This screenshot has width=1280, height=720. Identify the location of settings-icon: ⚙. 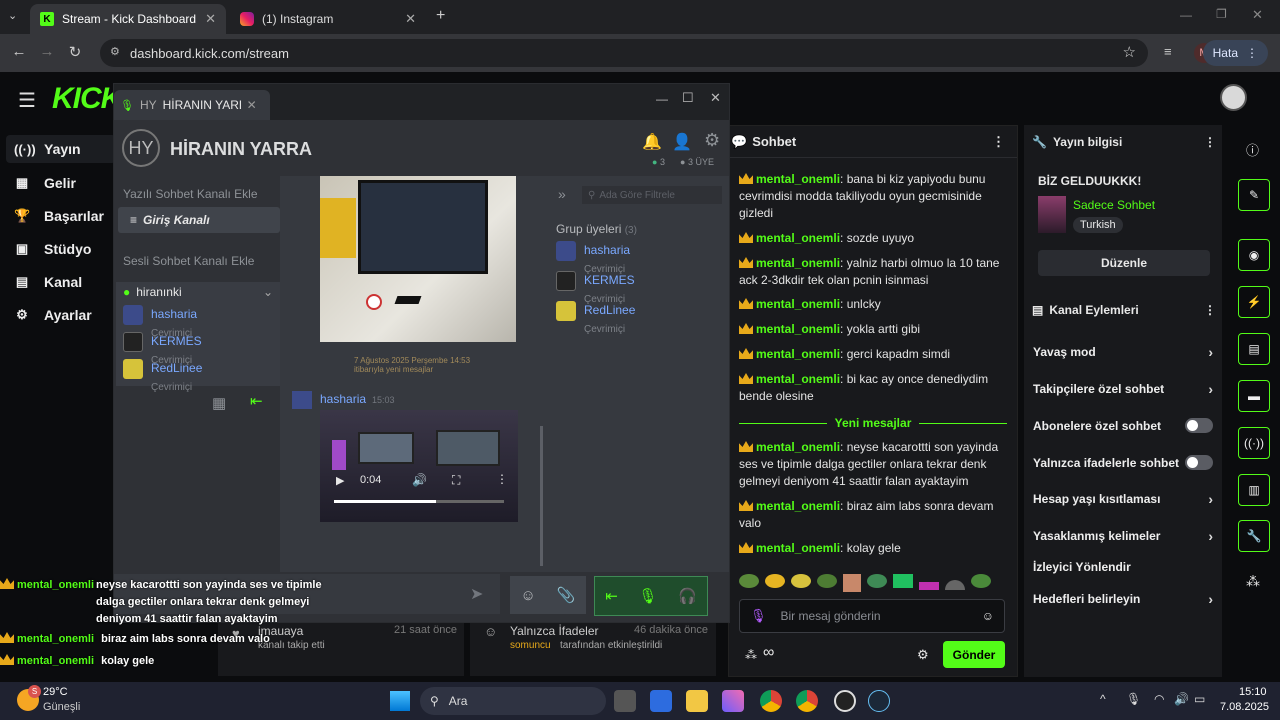
(712, 140).